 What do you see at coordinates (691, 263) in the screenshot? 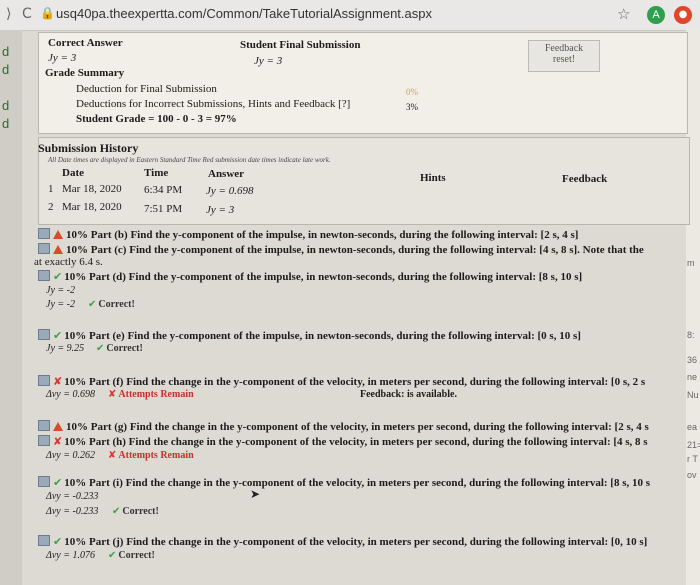
I see `right-strip-text: m` at bounding box center [691, 263].